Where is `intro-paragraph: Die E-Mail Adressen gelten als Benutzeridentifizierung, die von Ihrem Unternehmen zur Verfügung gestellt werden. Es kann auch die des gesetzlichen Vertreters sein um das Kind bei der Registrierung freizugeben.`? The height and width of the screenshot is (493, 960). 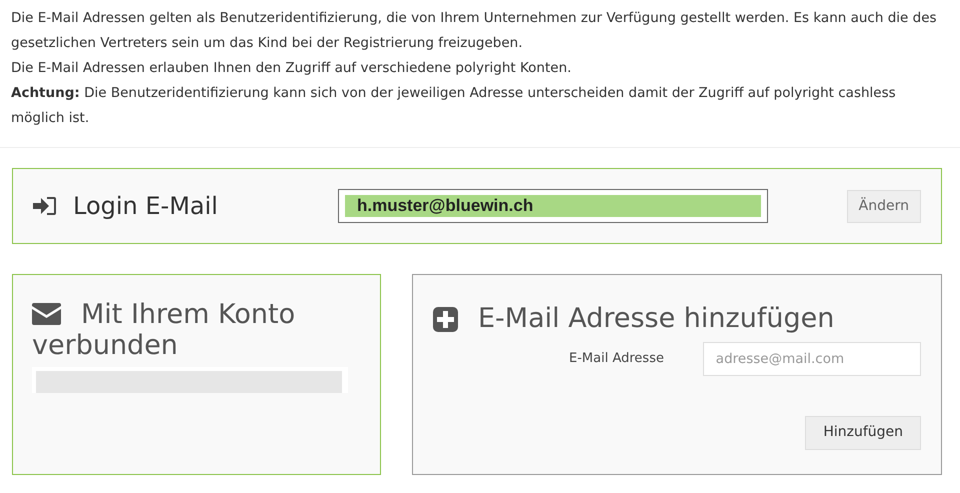
intro-paragraph: Die E-Mail Adressen gelten als Benutzeridentifizierung, die von Ihrem Unternehmen zur Verfügung gestellt werden. Es kann auch die des gesetzlichen Vertreters sein um das Kind bei der Registrierung freizugeben. is located at coordinates (474, 31).